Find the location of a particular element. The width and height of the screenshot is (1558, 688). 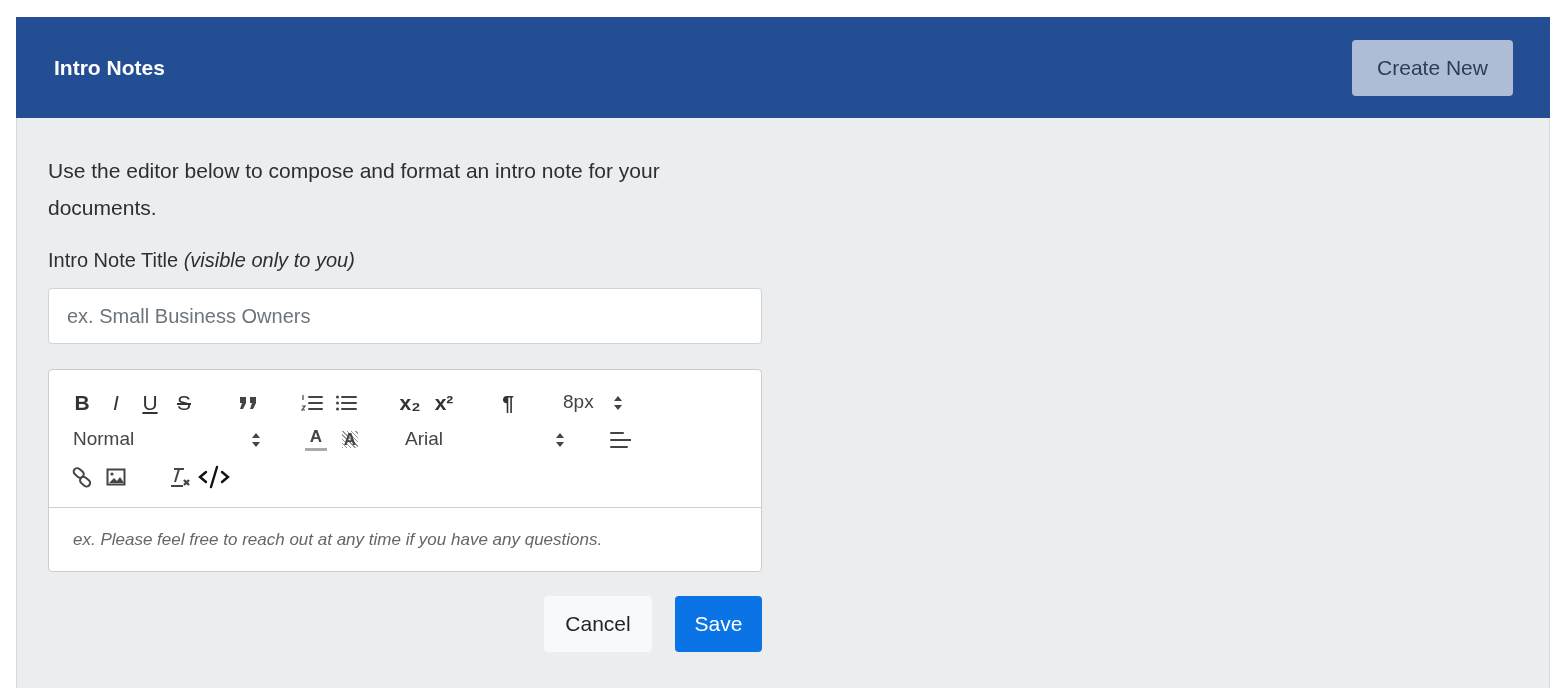

image-icon is located at coordinates (116, 476).